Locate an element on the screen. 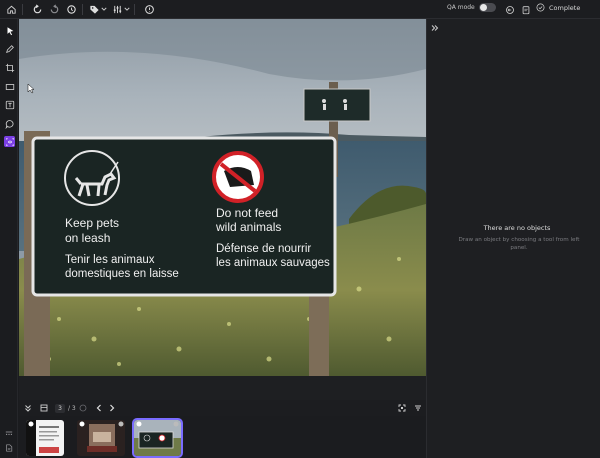 The image size is (600, 458). file-icon is located at coordinates (9, 448).